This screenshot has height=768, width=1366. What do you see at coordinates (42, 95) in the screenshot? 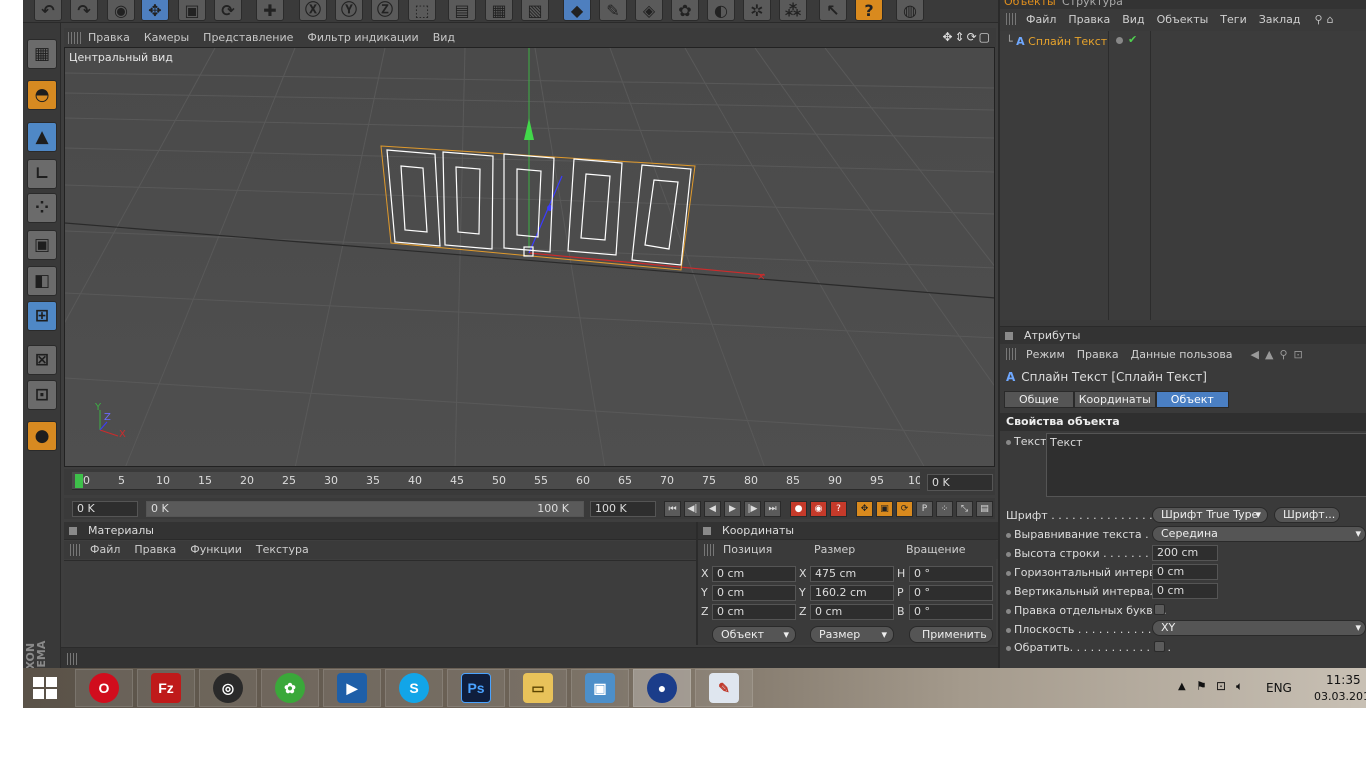
I see `make-editable-icon: ◓` at bounding box center [42, 95].